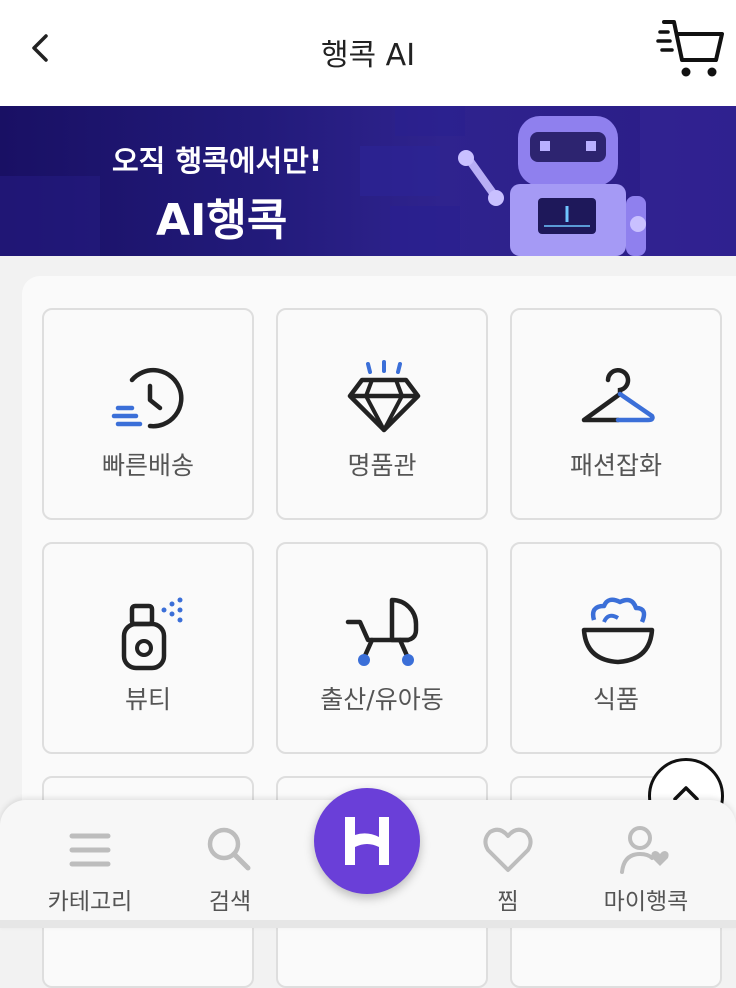 Image resolution: width=736 pixels, height=988 pixels. I want to click on tab-label: 찜, so click(508, 902).